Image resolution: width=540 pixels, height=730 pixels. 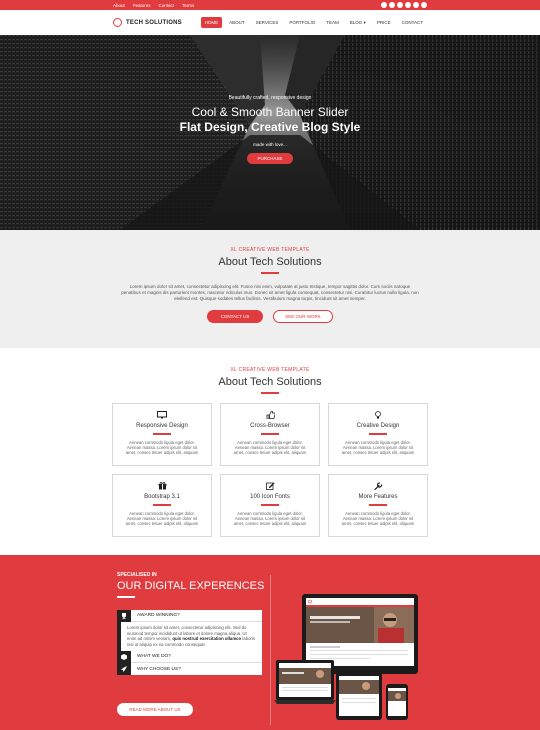 What do you see at coordinates (191, 586) in the screenshot?
I see `digital-title: OUR DIGITAL EXPERENCES` at bounding box center [191, 586].